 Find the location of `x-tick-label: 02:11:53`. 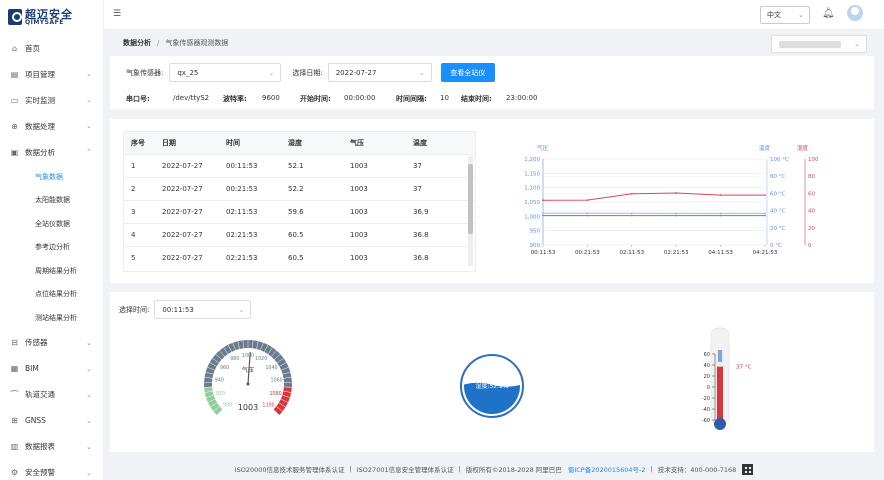

x-tick-label: 02:11:53 is located at coordinates (631, 253).